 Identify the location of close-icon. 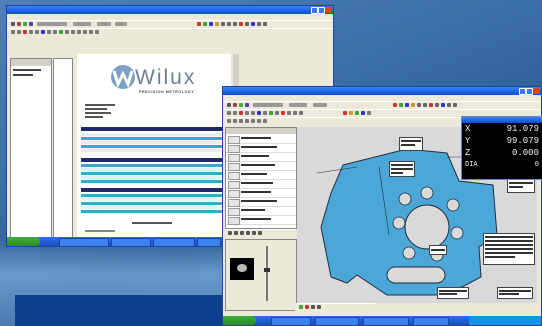
(329, 10).